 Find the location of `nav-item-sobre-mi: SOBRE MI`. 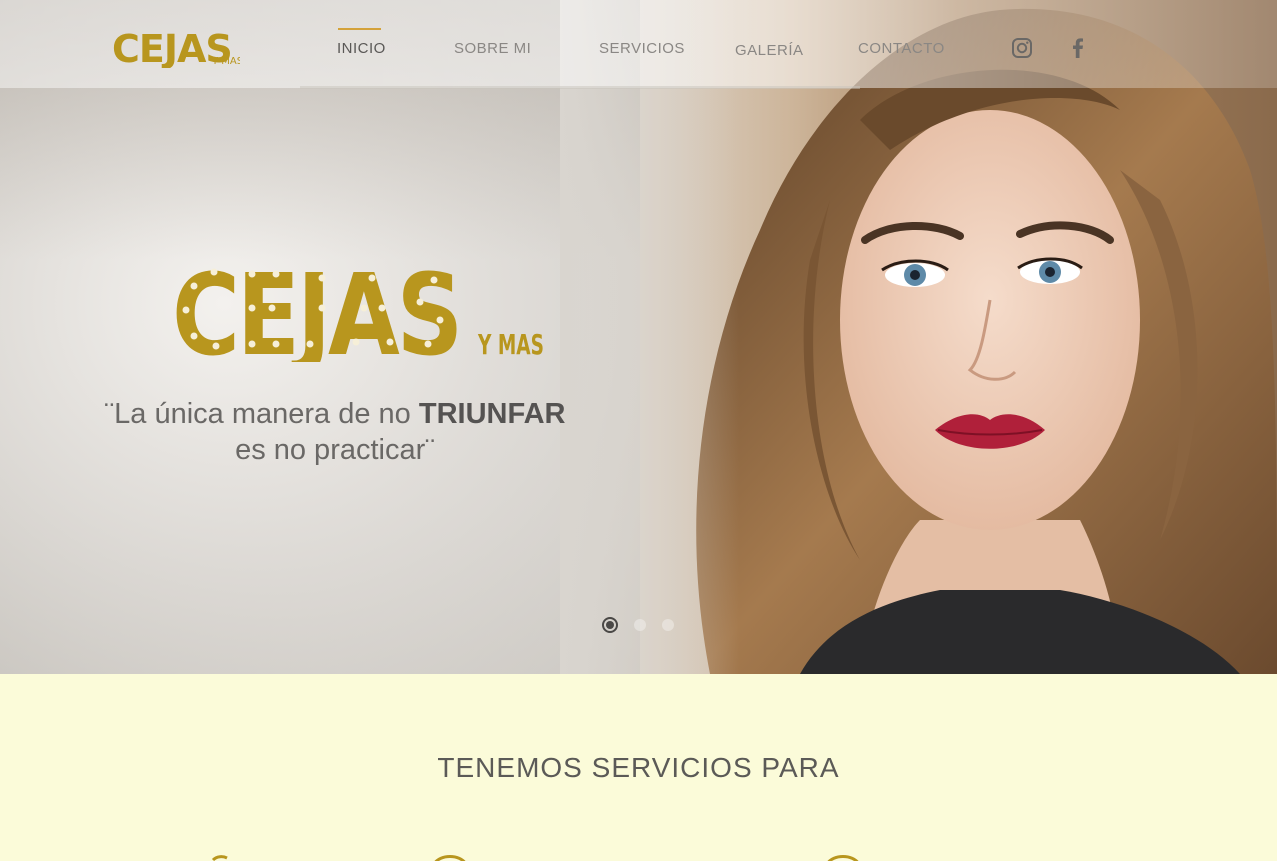

nav-item-sobre-mi: SOBRE MI is located at coordinates (492, 48).